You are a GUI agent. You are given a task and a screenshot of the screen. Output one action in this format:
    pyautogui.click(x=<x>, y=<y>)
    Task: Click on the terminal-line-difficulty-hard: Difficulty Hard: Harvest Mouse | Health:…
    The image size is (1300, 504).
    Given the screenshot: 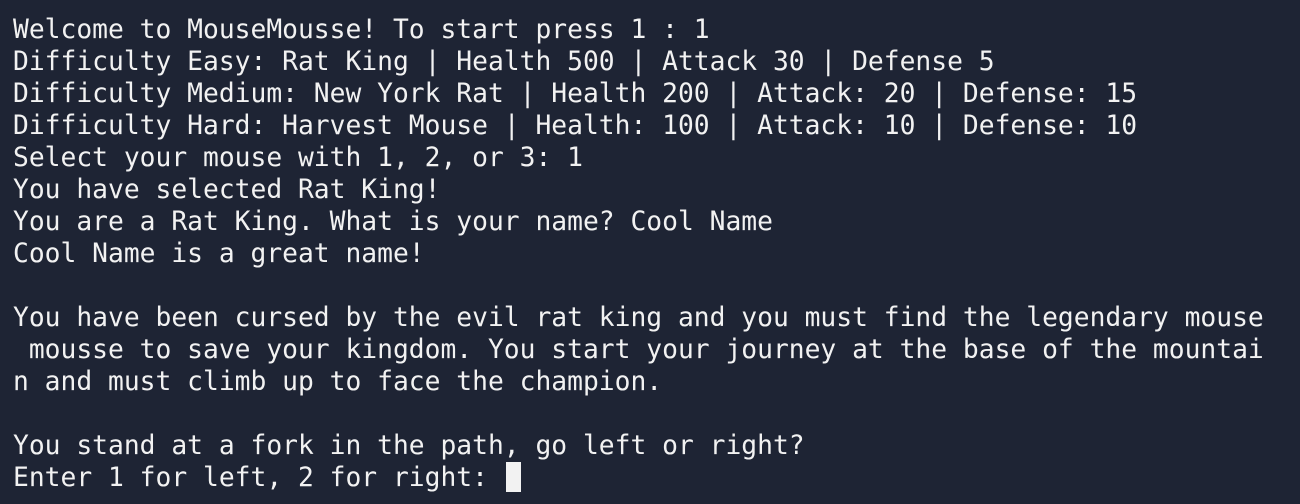 What is the action you would take?
    pyautogui.click(x=575, y=126)
    